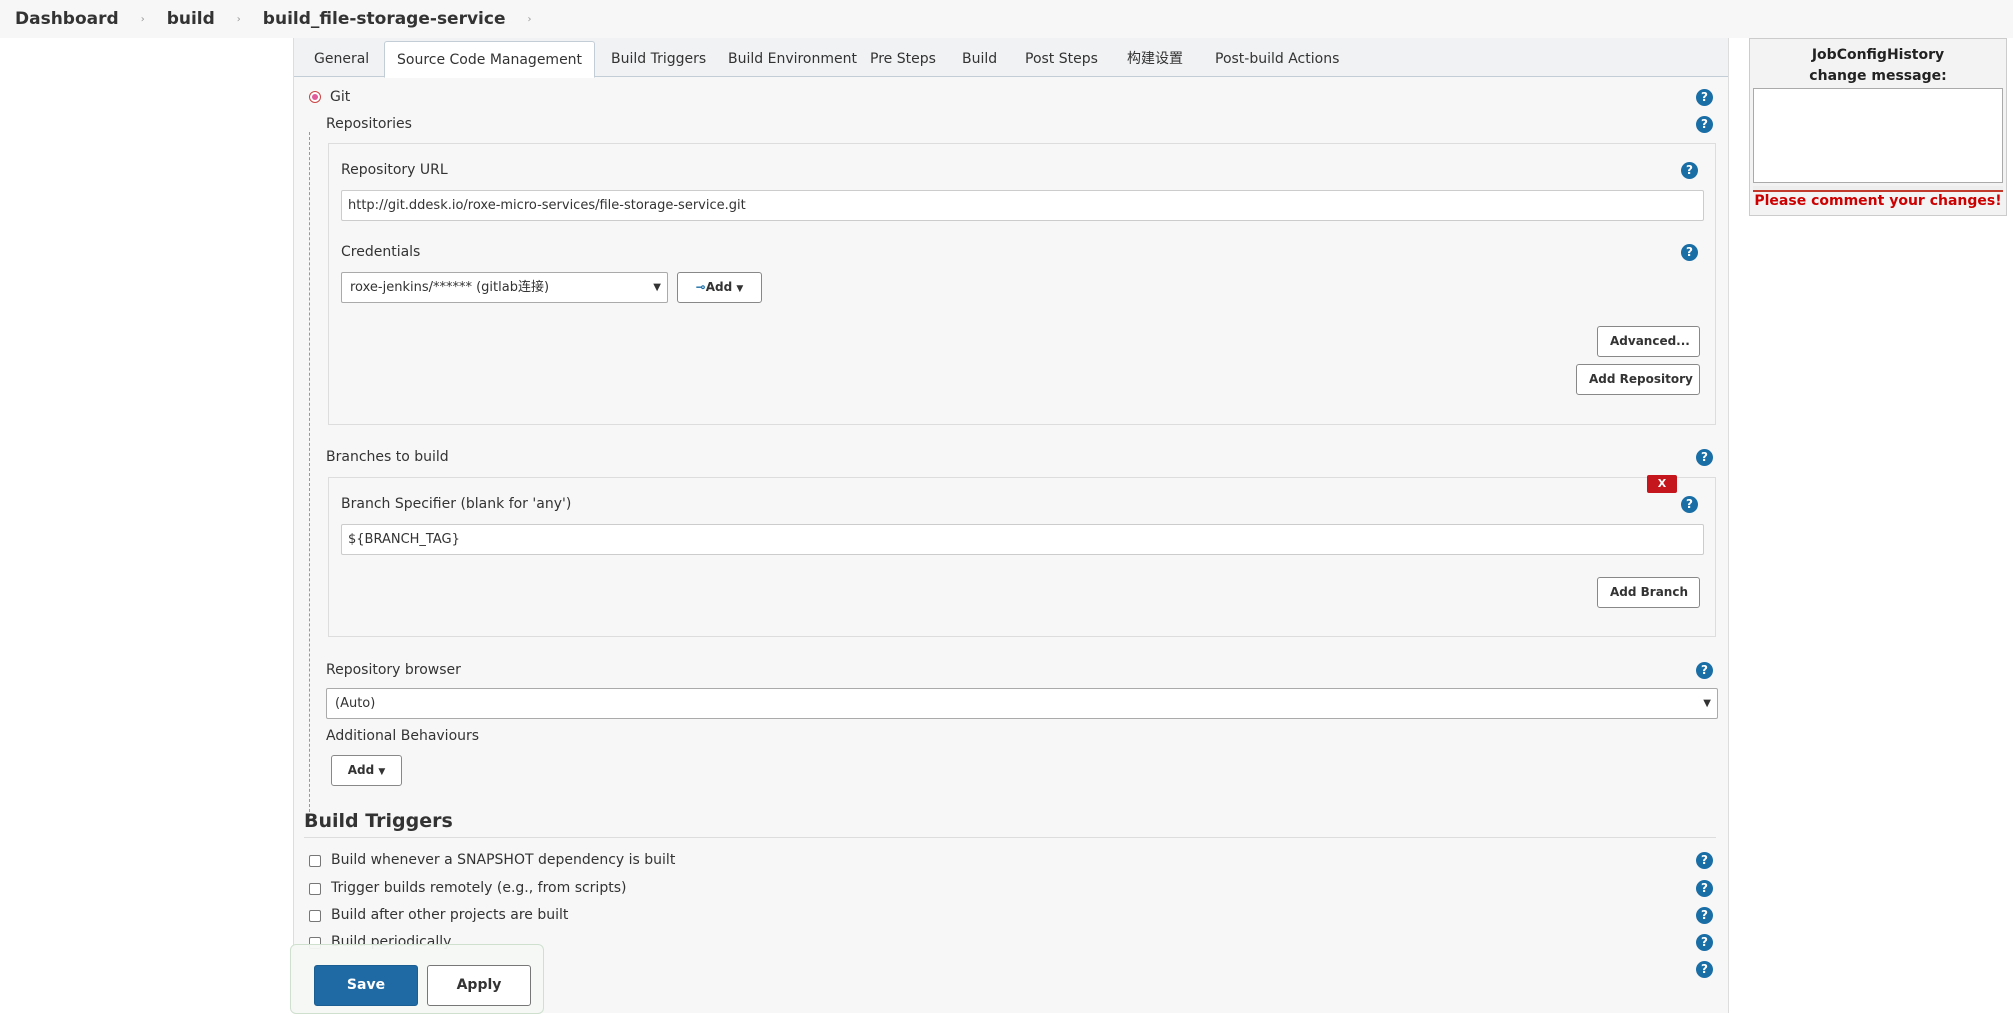  I want to click on job-config-history-title-line1: JobConfigHistory, so click(1878, 55).